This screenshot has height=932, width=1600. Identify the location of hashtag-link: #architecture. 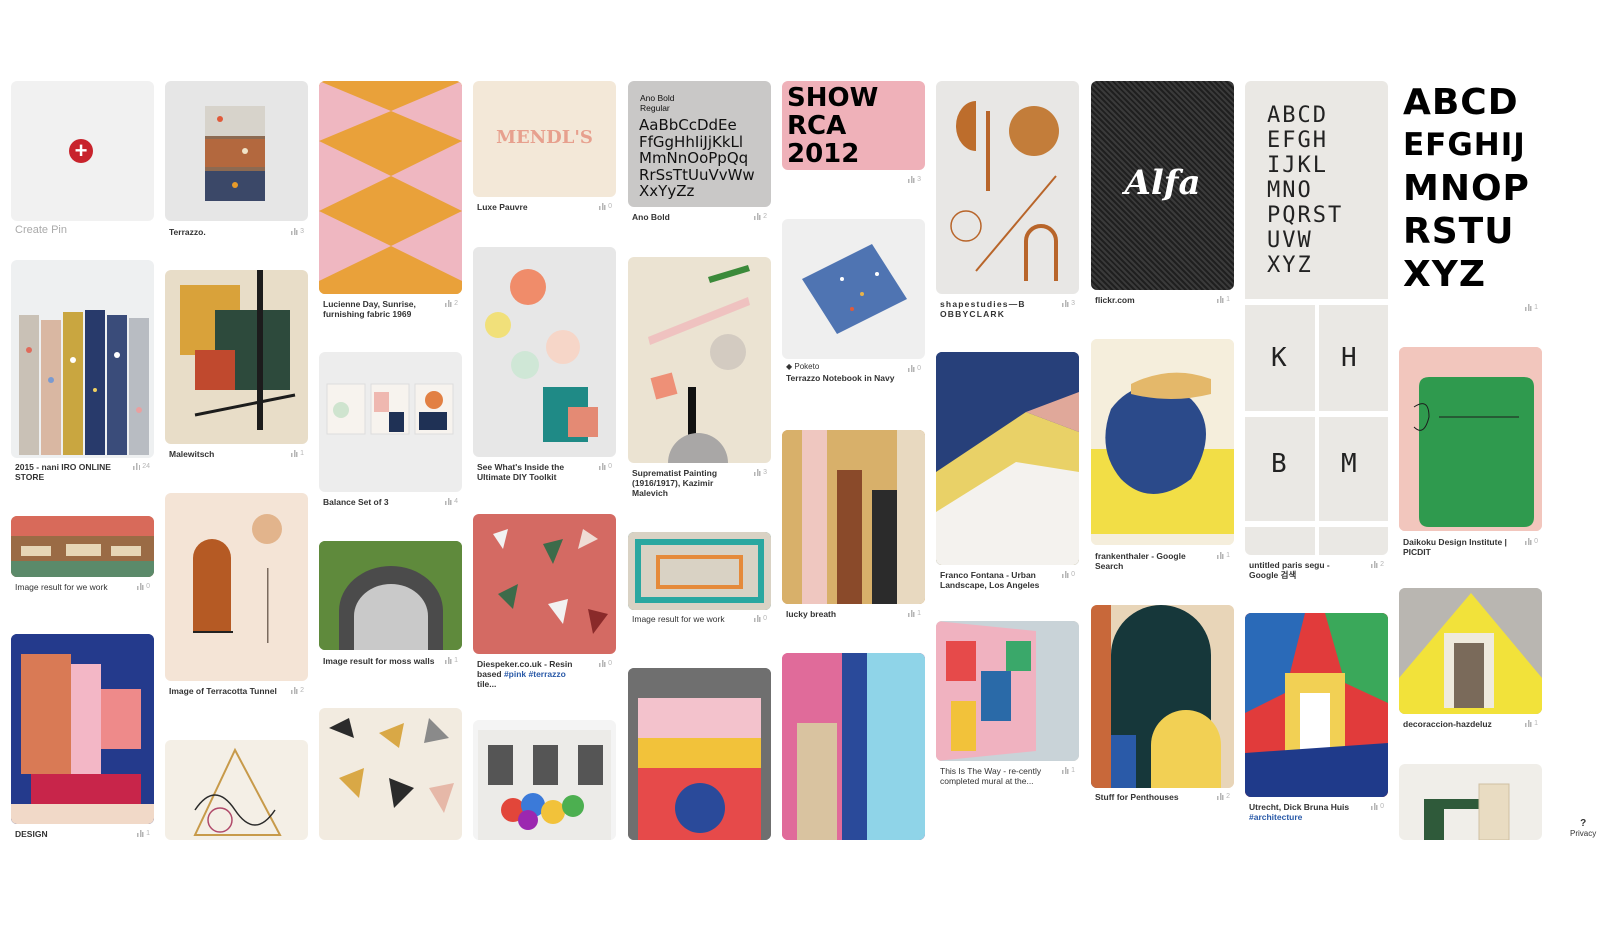
(1275, 817).